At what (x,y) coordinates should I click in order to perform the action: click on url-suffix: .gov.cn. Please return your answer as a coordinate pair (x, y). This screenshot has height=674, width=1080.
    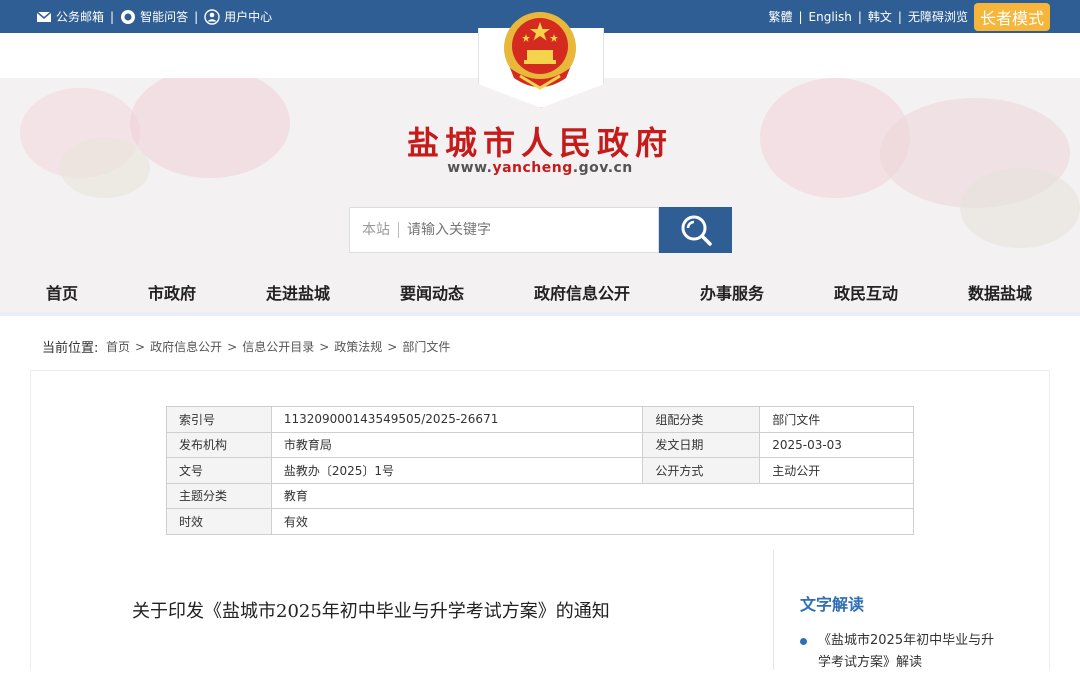
    Looking at the image, I should click on (602, 168).